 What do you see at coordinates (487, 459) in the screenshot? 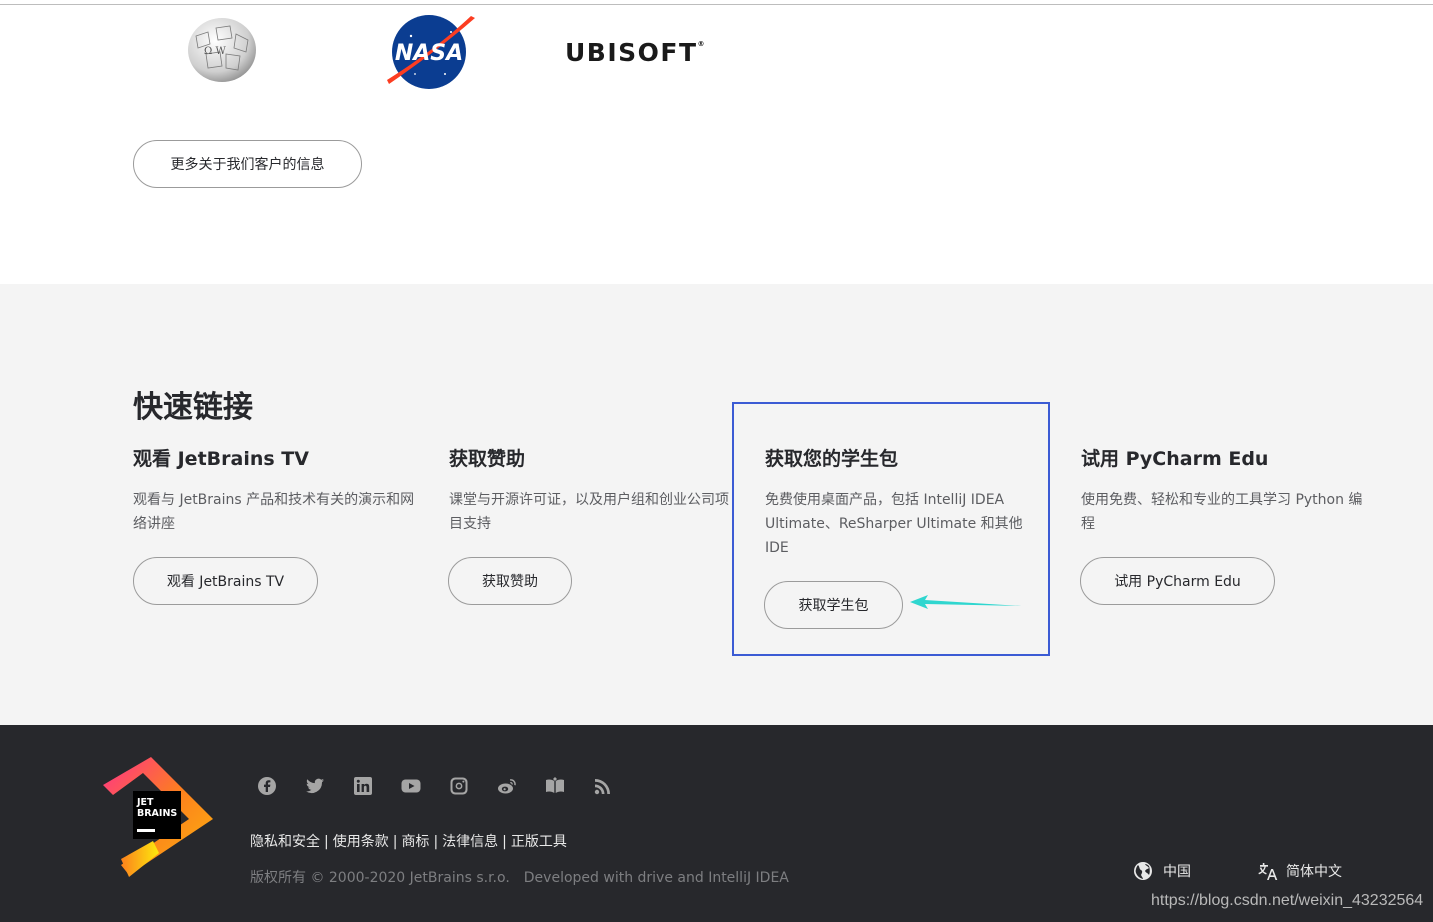
I see `quick-link-title: 获取赞助` at bounding box center [487, 459].